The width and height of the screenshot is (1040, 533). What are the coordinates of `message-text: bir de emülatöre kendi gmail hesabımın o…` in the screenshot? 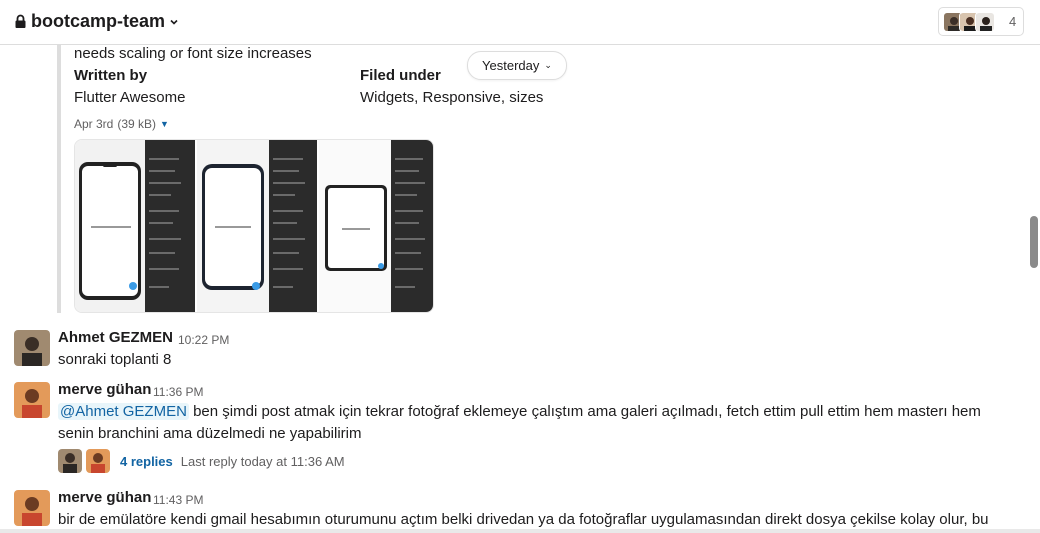 It's located at (523, 519).